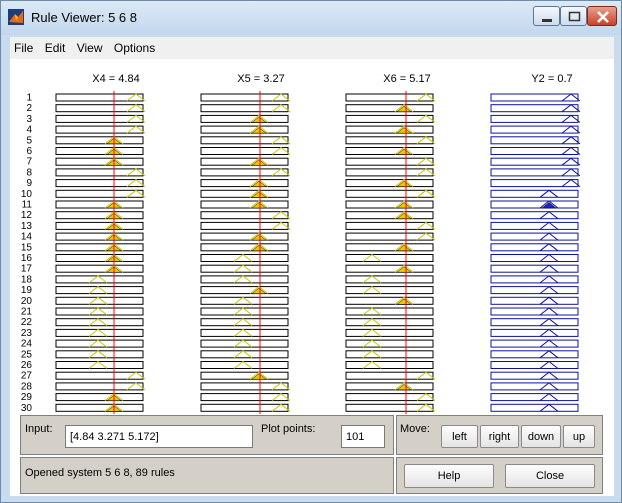  I want to click on rule-number: 26, so click(27, 365).